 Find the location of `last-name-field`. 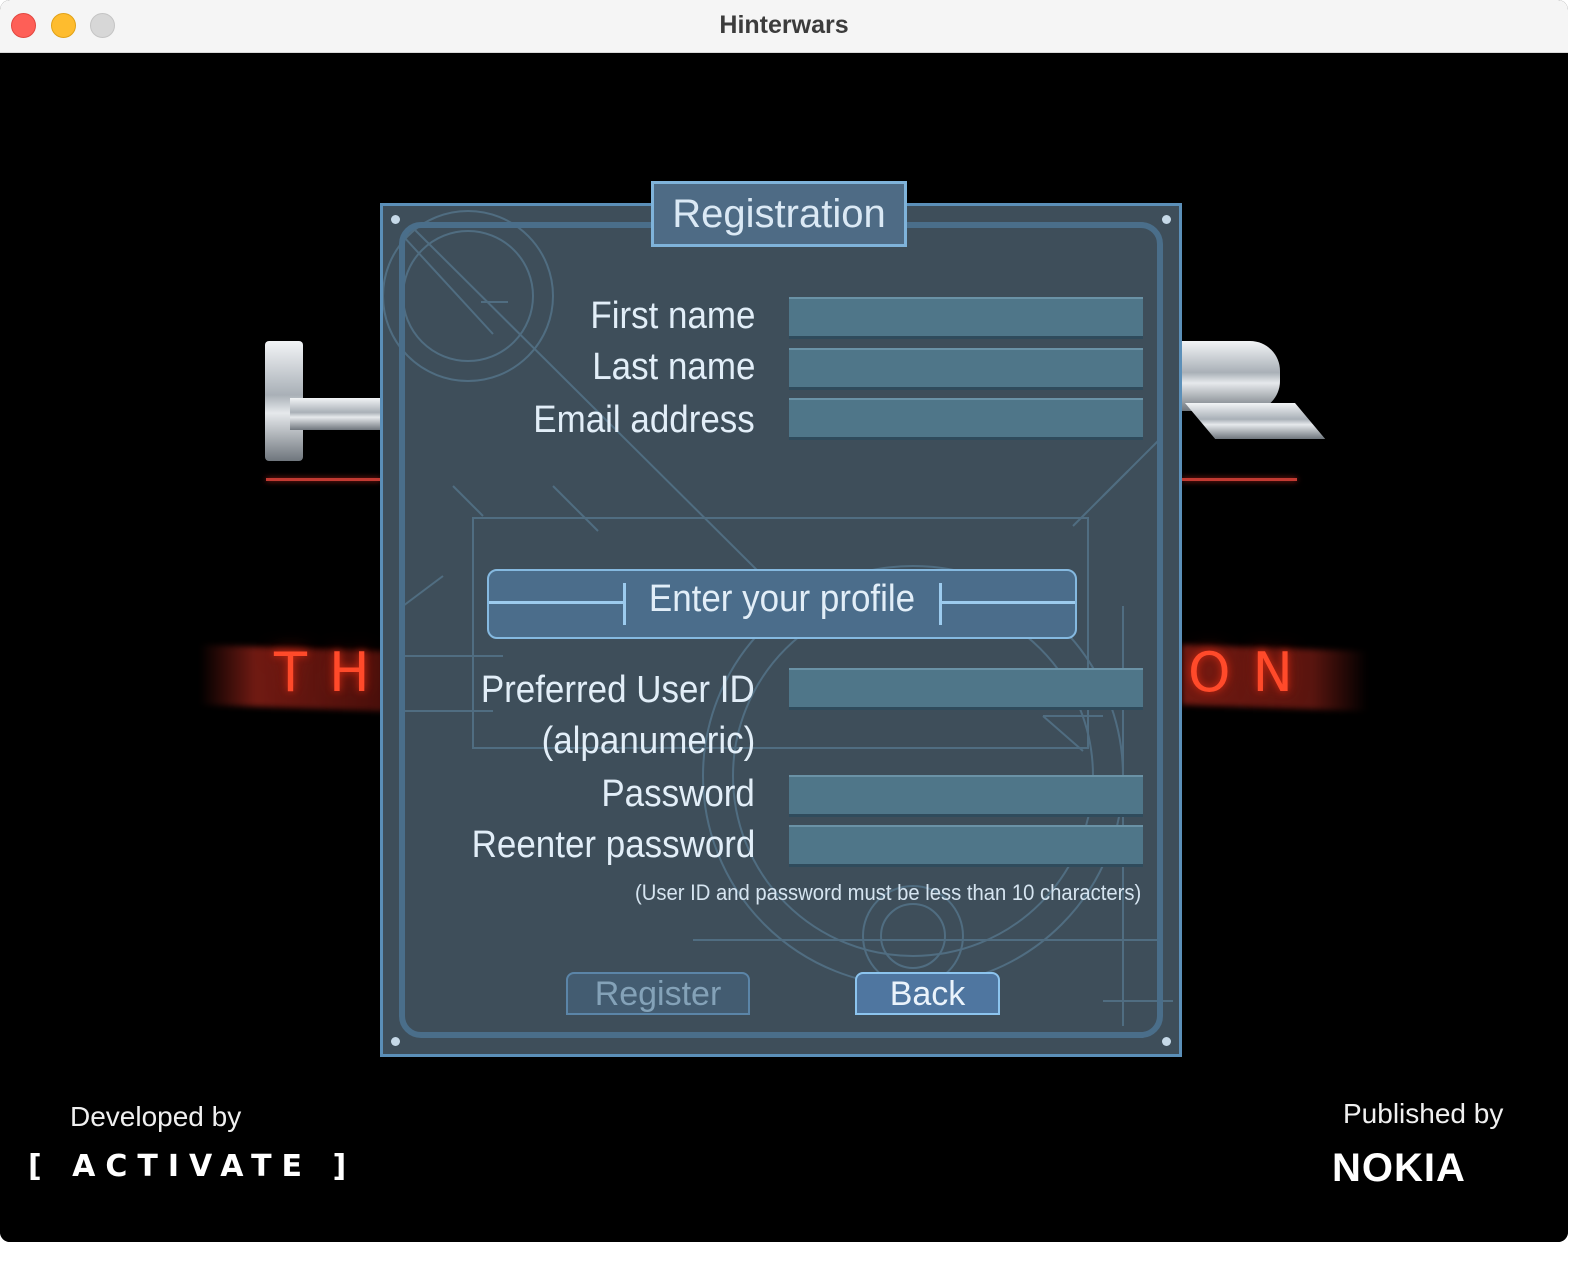

last-name-field is located at coordinates (966, 369).